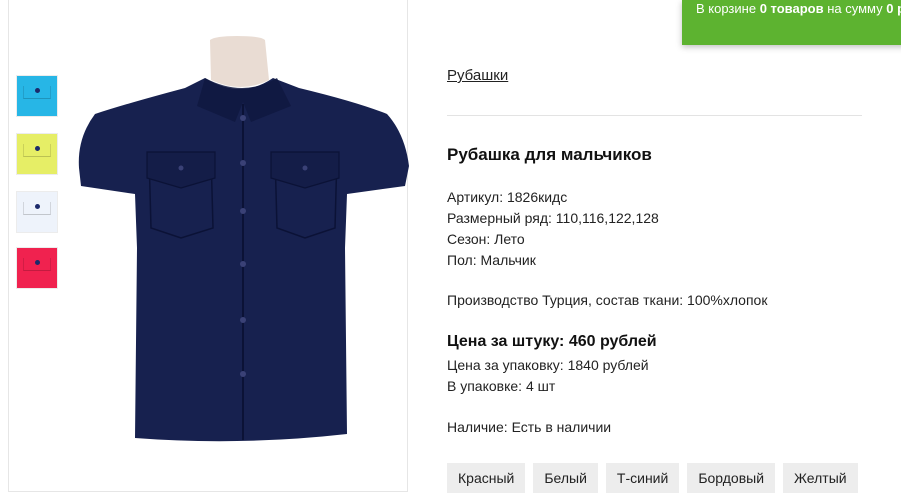 The width and height of the screenshot is (901, 497). Describe the element at coordinates (820, 478) in the screenshot. I see `color-option-yellow: Желтый` at that location.